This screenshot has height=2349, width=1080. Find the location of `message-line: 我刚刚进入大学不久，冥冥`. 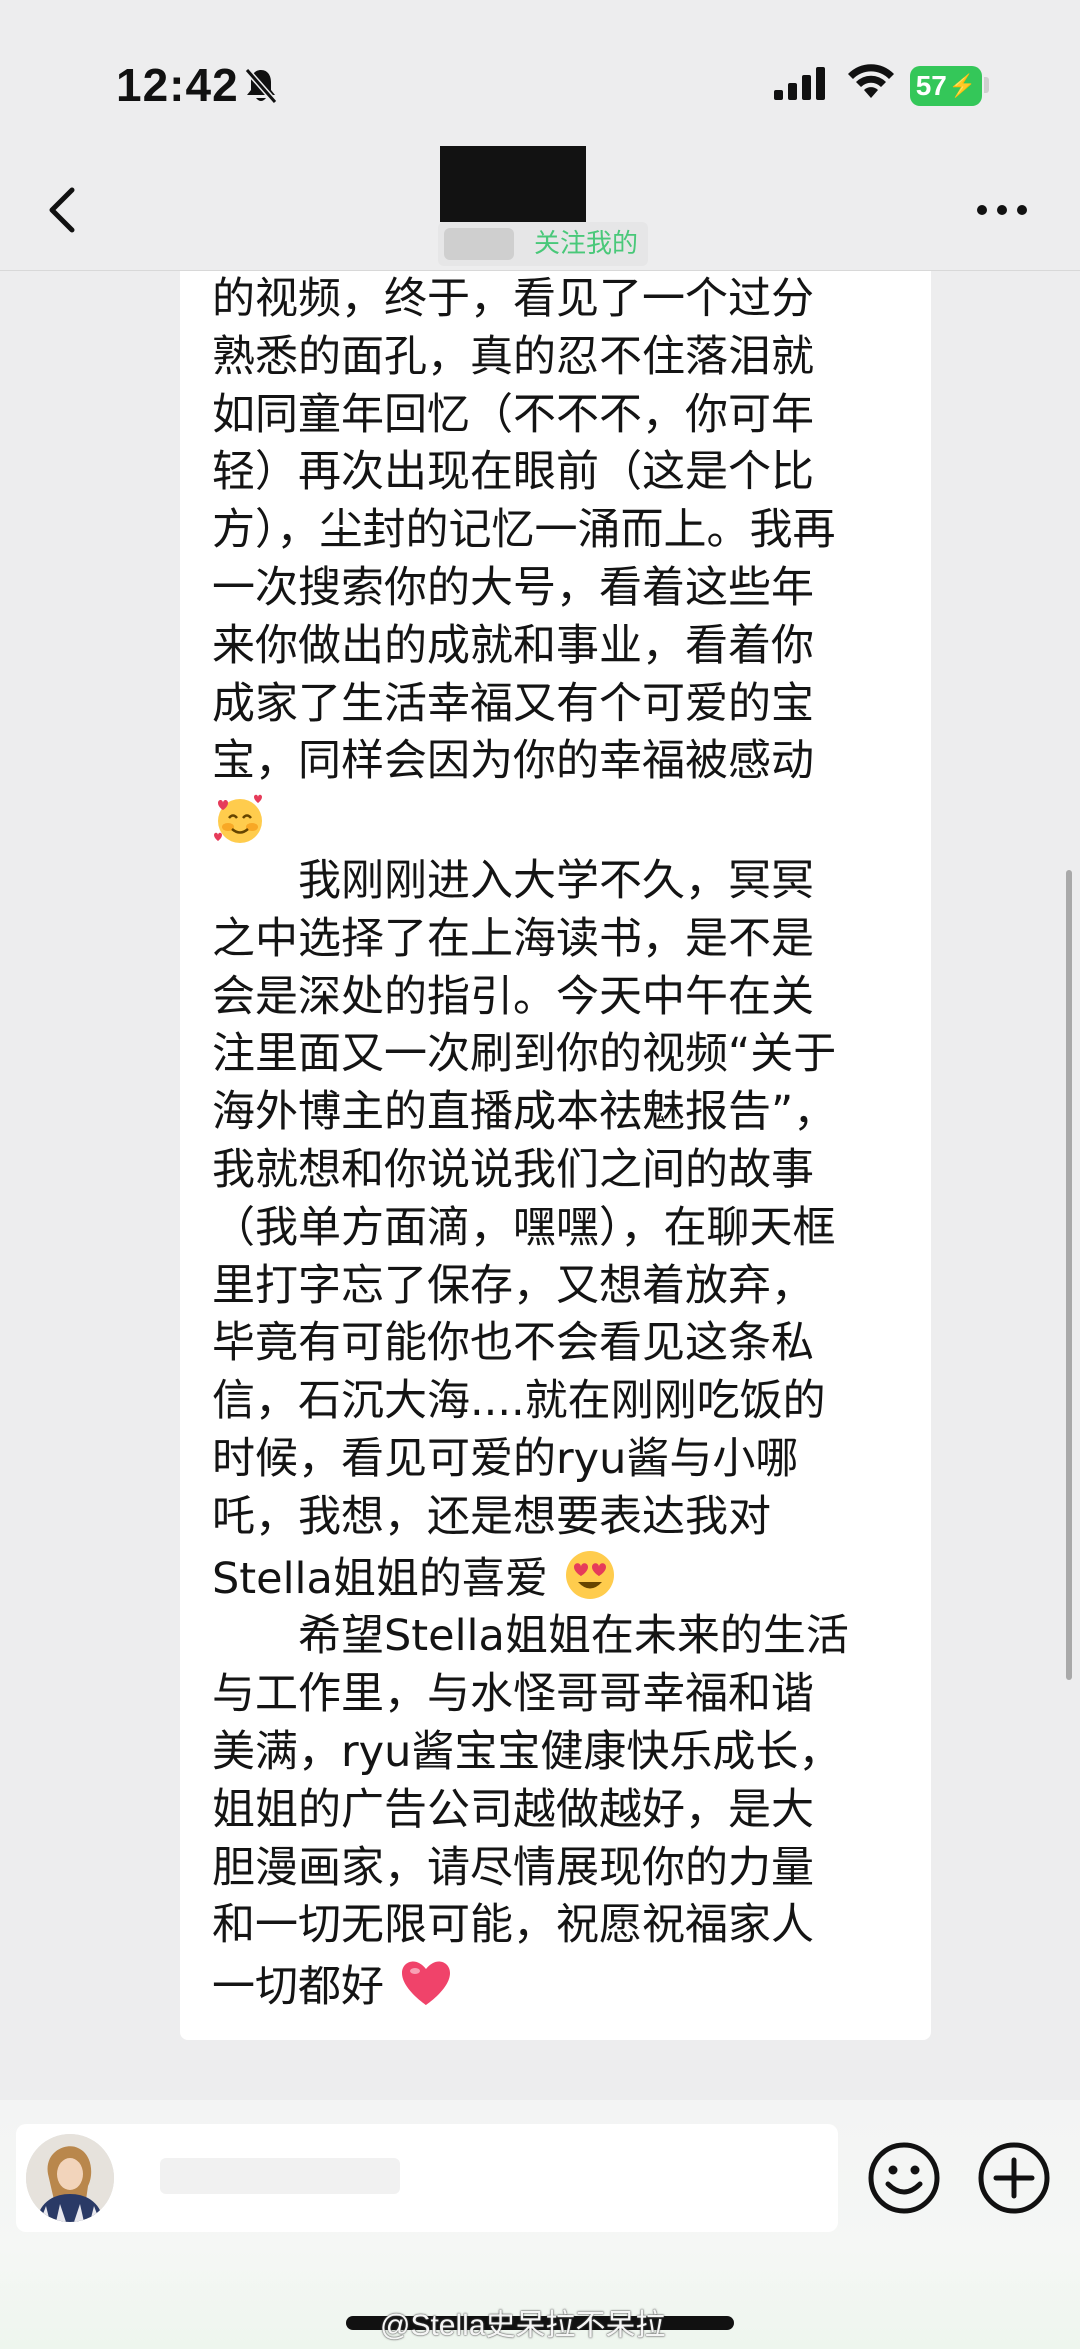

message-line: 我刚刚进入大学不久，冥冥 is located at coordinates (513, 880).